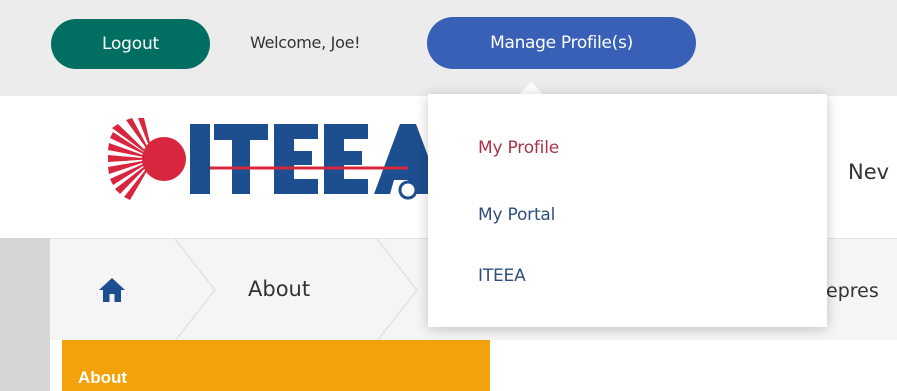 The height and width of the screenshot is (391, 897). What do you see at coordinates (561, 43) in the screenshot?
I see `manage-profiles-button: Manage Profile(s)` at bounding box center [561, 43].